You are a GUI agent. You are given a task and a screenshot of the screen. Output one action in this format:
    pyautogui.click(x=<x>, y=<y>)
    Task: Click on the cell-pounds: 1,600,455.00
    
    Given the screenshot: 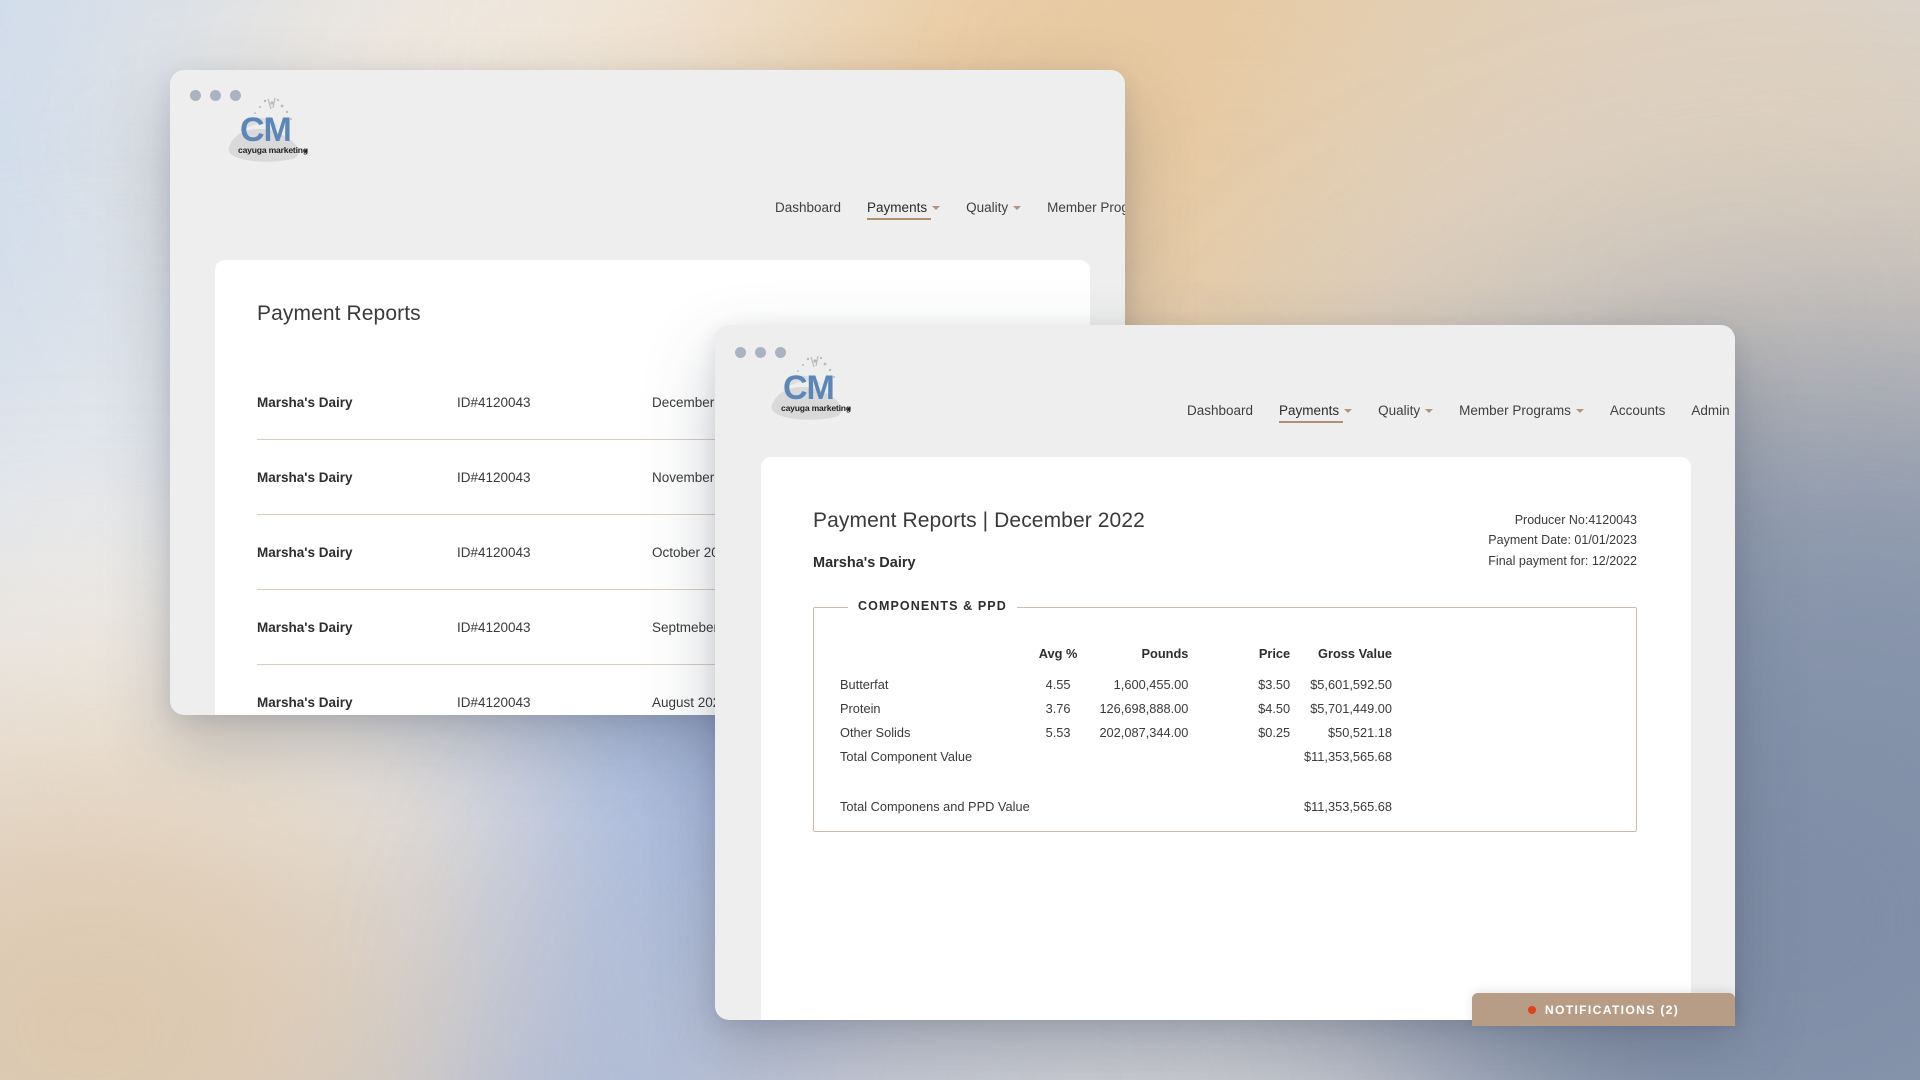 What is the action you would take?
    pyautogui.click(x=1151, y=684)
    